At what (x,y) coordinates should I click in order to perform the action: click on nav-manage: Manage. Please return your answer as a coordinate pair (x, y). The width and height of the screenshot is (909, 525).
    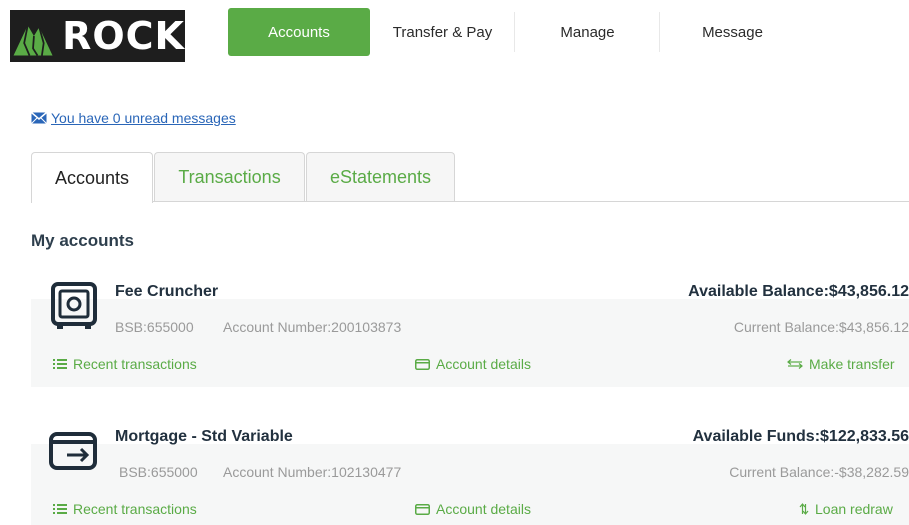
    Looking at the image, I should click on (587, 32).